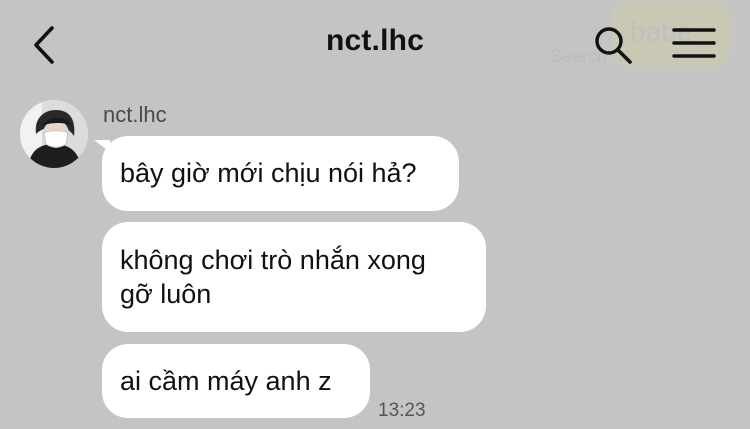 Image resolution: width=750 pixels, height=429 pixels. What do you see at coordinates (135, 114) in the screenshot?
I see `sender-name: nct.lhc` at bounding box center [135, 114].